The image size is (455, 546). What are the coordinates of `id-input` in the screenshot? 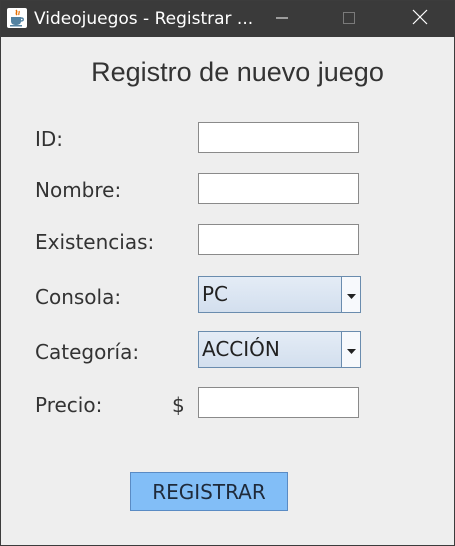 It's located at (278, 137).